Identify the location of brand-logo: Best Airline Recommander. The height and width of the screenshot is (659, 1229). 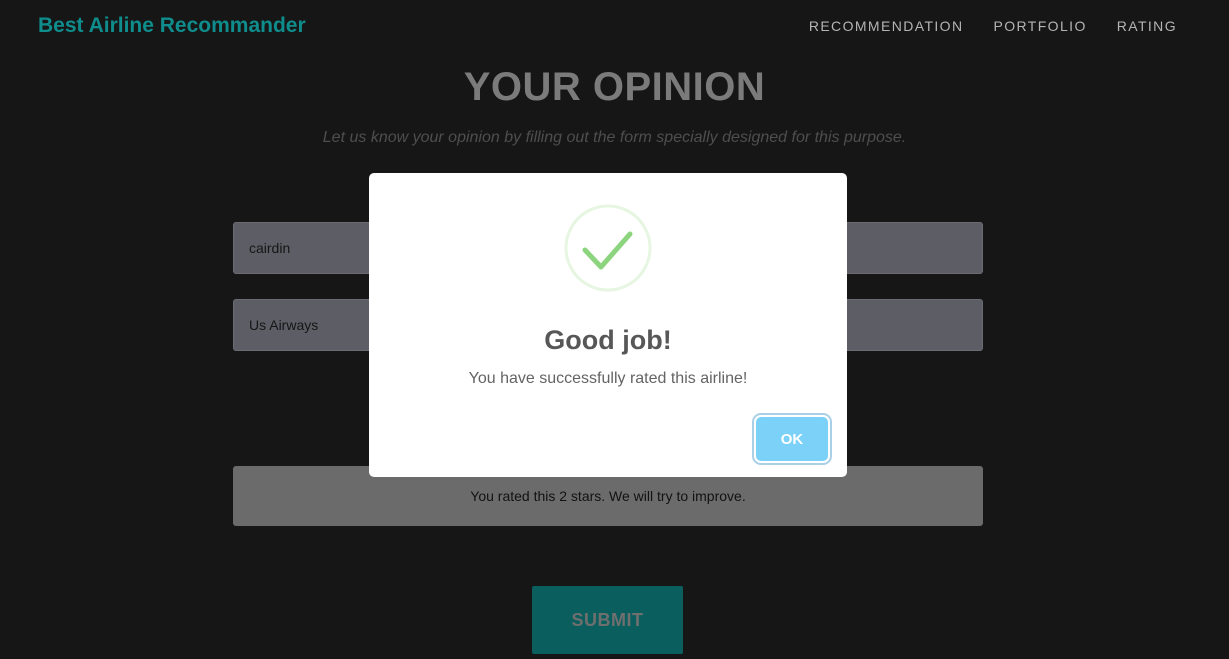
(172, 26).